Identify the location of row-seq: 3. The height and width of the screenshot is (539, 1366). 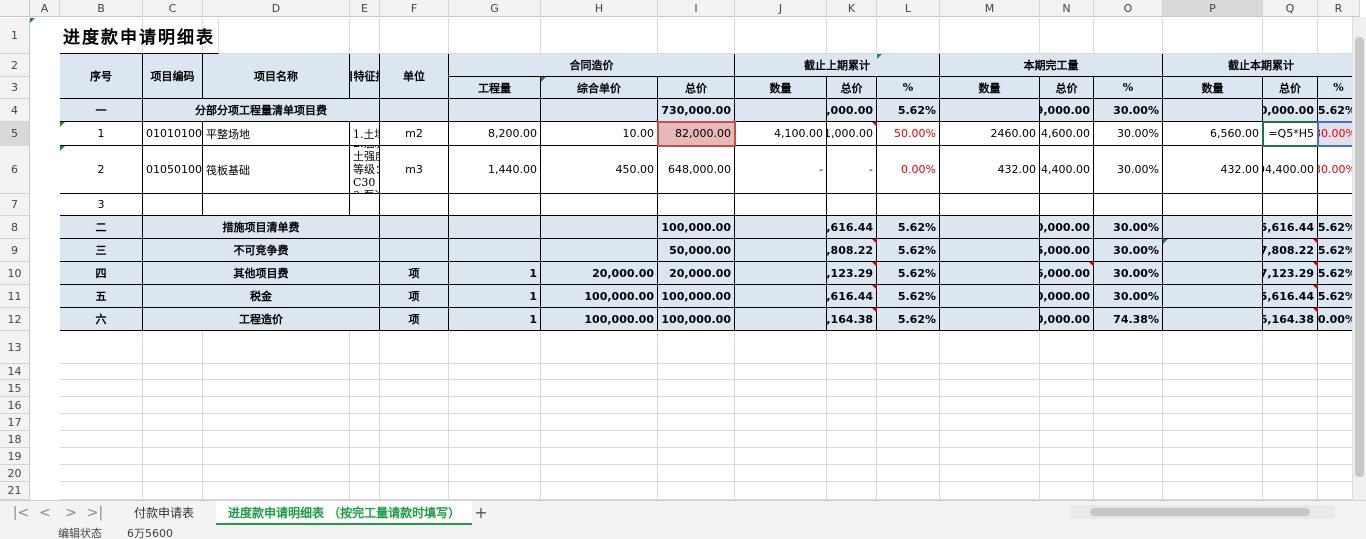
(101, 205).